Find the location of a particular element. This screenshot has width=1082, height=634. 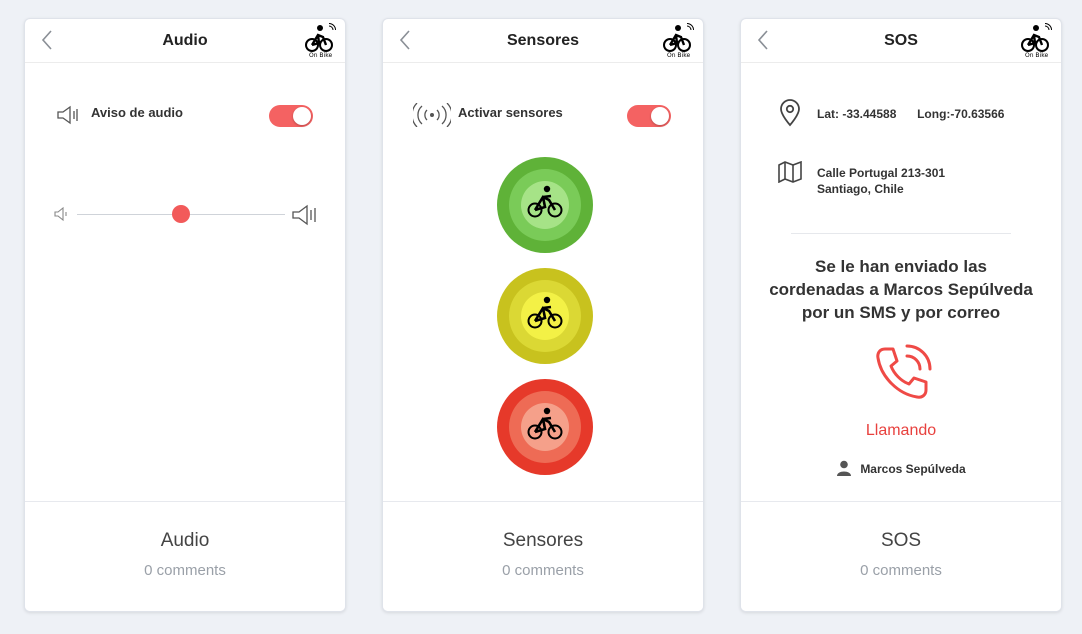

yellow-sensor-light is located at coordinates (545, 316).